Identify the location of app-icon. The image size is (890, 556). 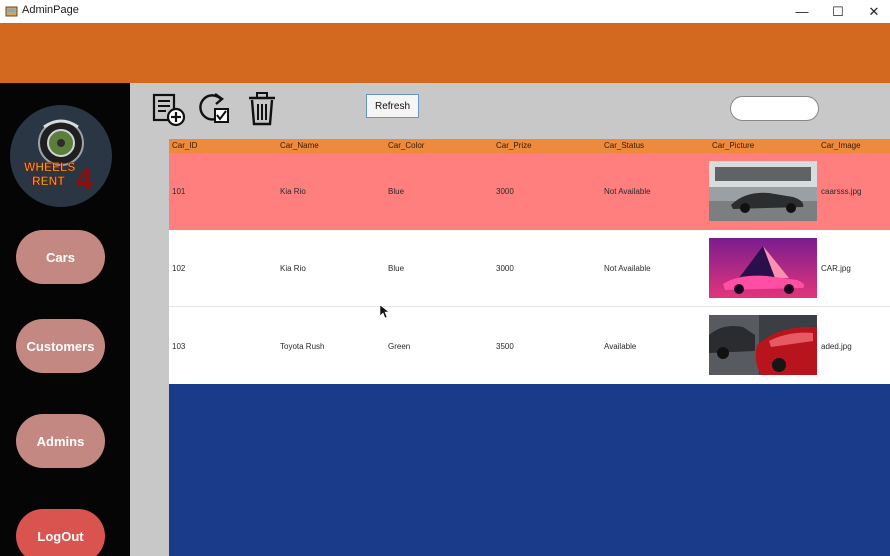
(11, 11).